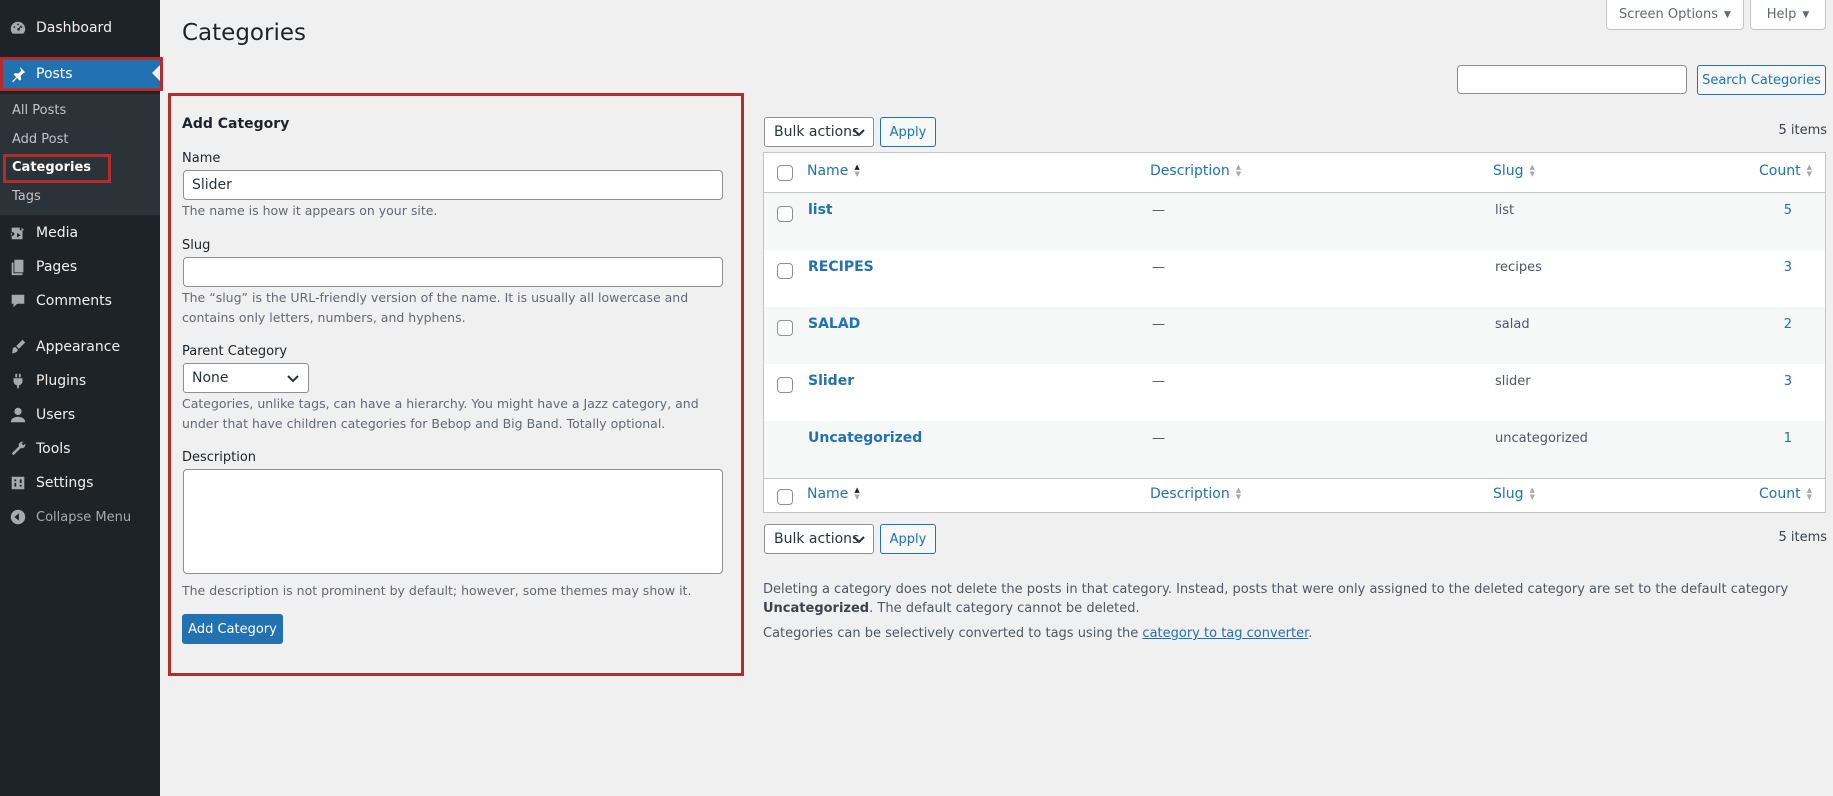  What do you see at coordinates (18, 483) in the screenshot?
I see `settings-icon` at bounding box center [18, 483].